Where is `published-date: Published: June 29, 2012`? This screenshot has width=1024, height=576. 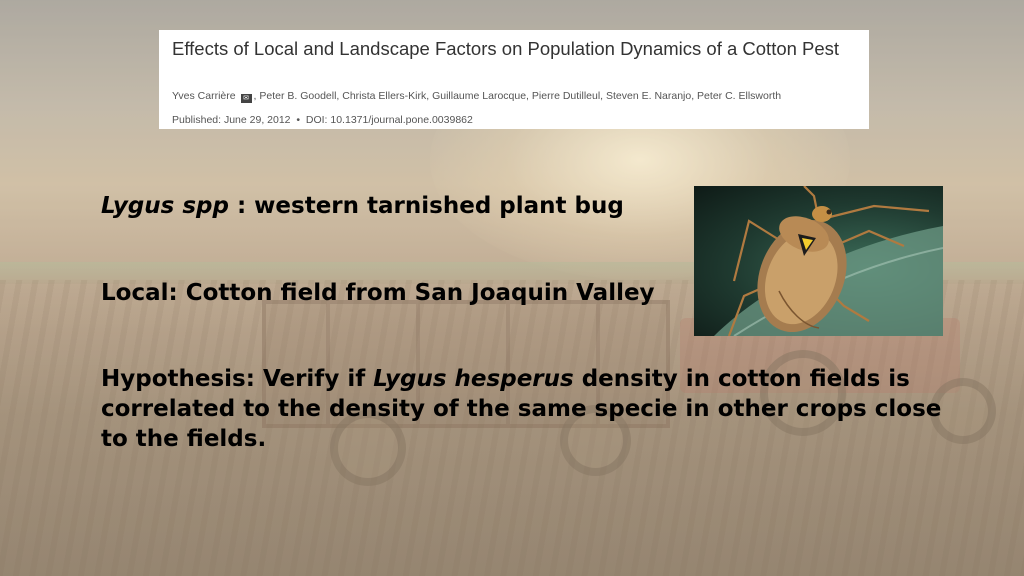 published-date: Published: June 29, 2012 is located at coordinates (231, 120).